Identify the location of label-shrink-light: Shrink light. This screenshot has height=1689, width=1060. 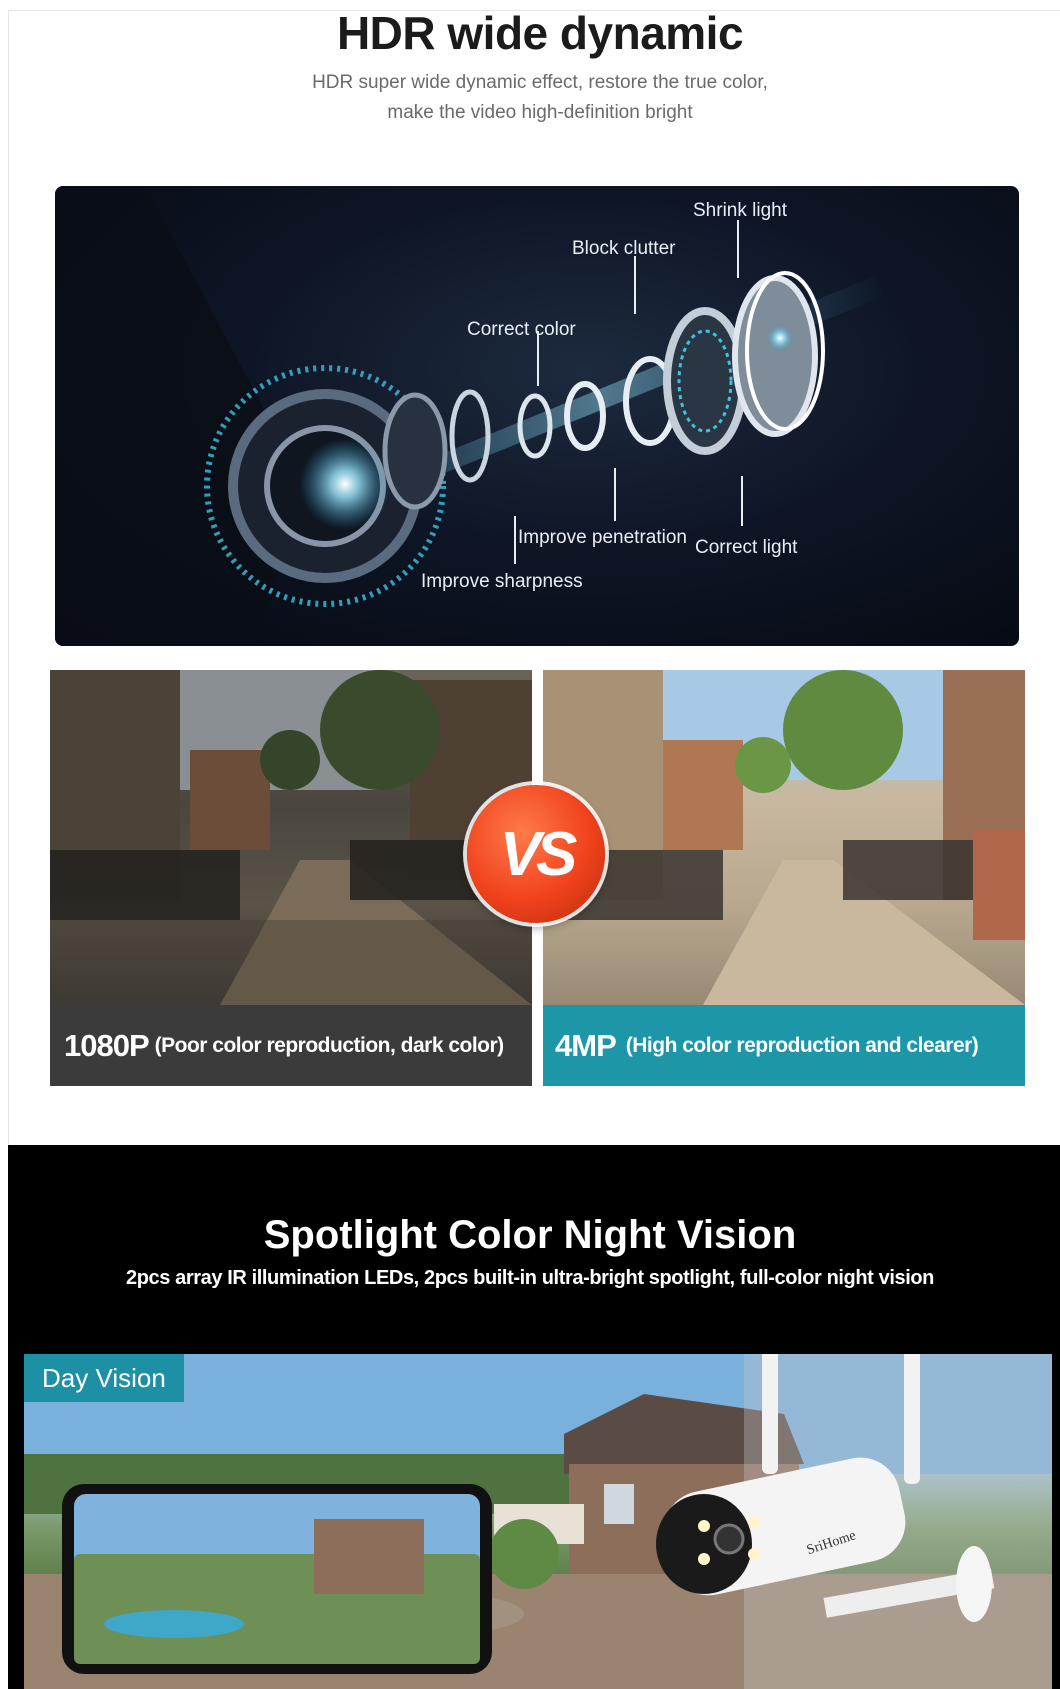
(740, 210).